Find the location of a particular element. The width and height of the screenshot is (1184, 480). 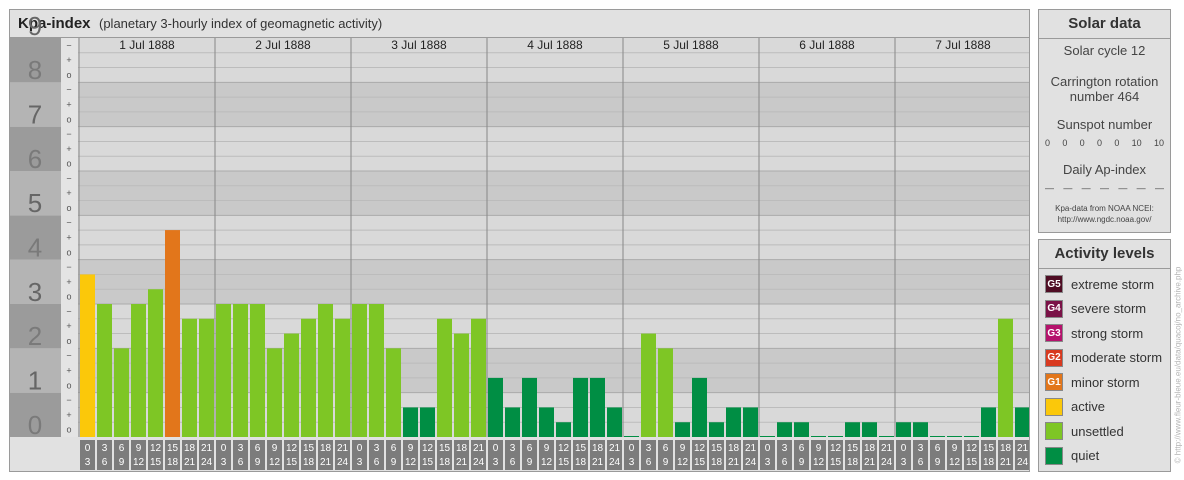

legend-label: unsettled is located at coordinates (1097, 431).